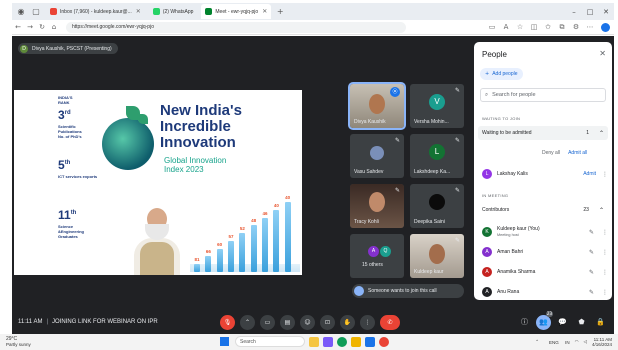 Image resolution: width=618 pixels, height=350 pixels. I want to click on collections-icon: ⧉, so click(562, 27).